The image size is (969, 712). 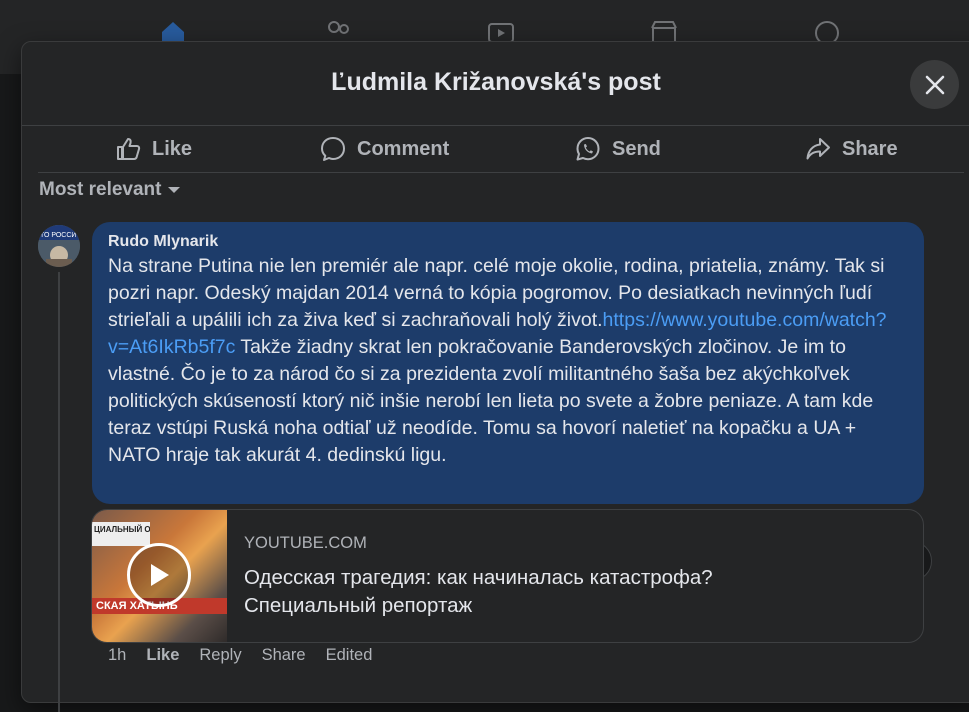 I want to click on comment-icon, so click(x=333, y=149).